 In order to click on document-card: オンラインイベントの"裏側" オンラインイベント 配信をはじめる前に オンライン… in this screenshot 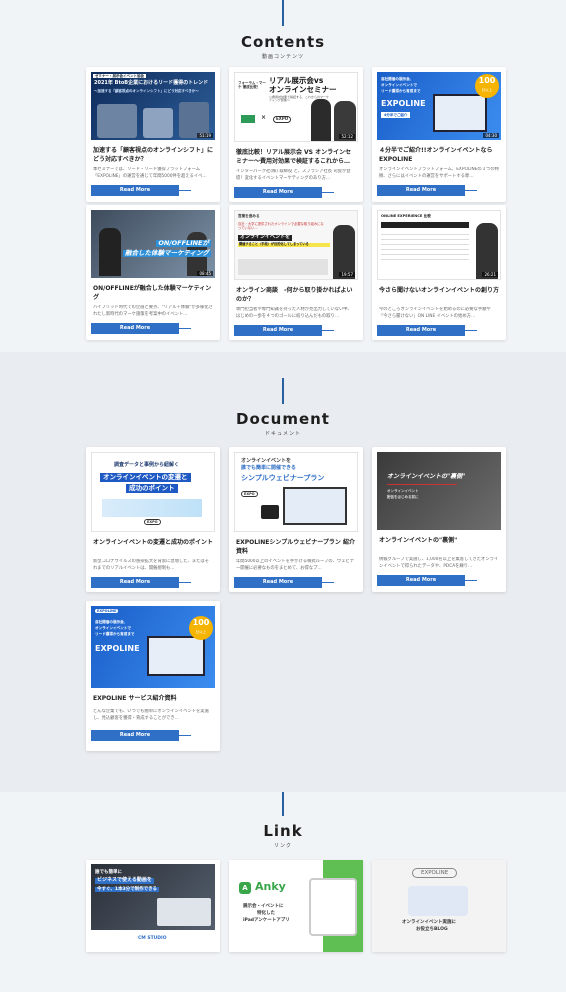, I will do `click(439, 519)`.